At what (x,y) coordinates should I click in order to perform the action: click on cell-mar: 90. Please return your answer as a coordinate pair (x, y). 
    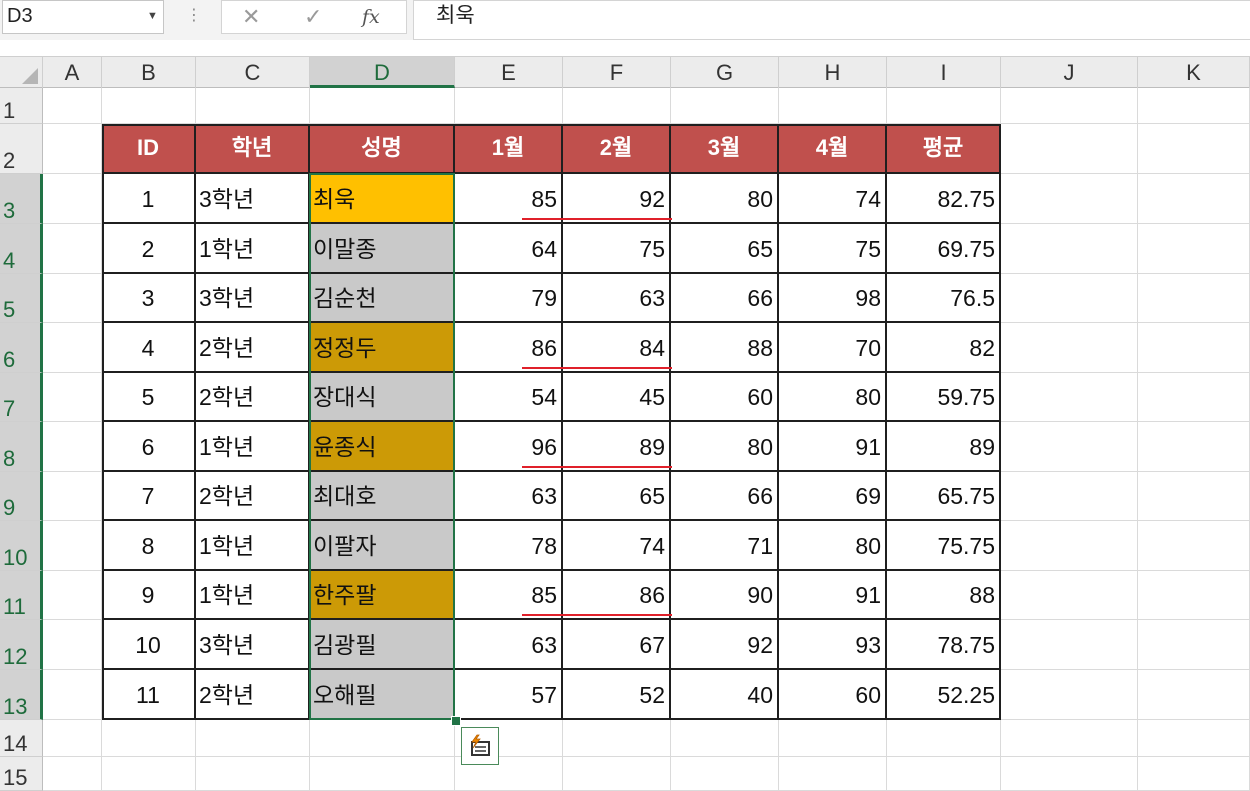
    Looking at the image, I should click on (725, 595).